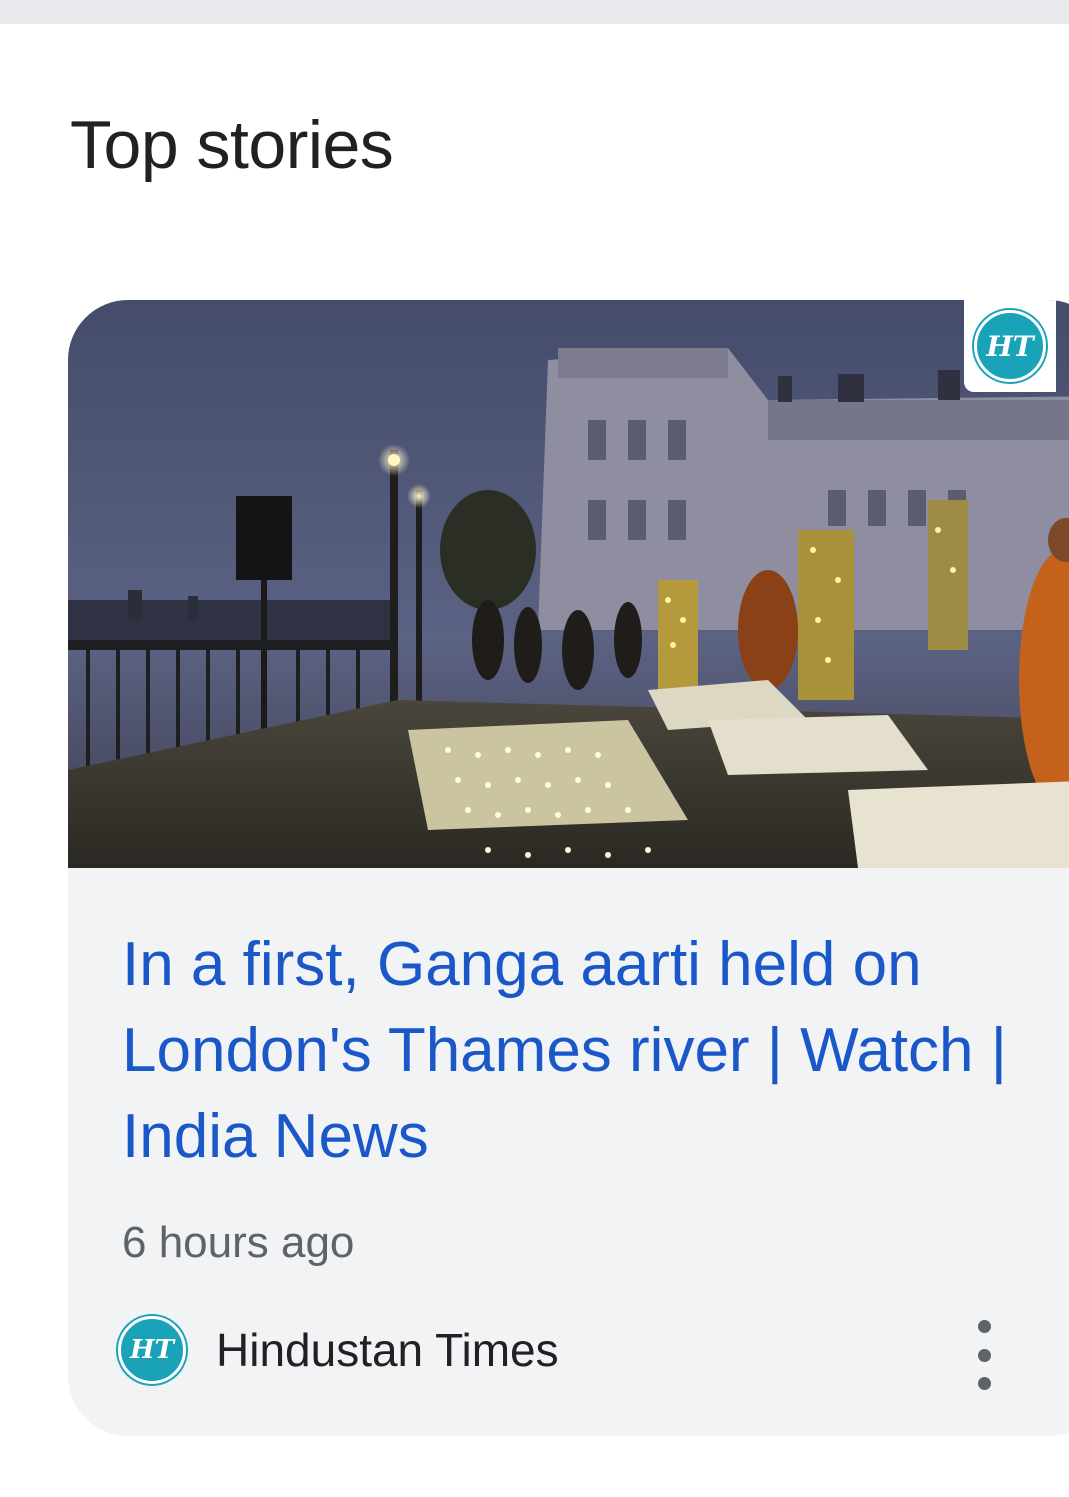 Image resolution: width=1069 pixels, height=1497 pixels. What do you see at coordinates (232, 145) in the screenshot?
I see `section-title: Top stories` at bounding box center [232, 145].